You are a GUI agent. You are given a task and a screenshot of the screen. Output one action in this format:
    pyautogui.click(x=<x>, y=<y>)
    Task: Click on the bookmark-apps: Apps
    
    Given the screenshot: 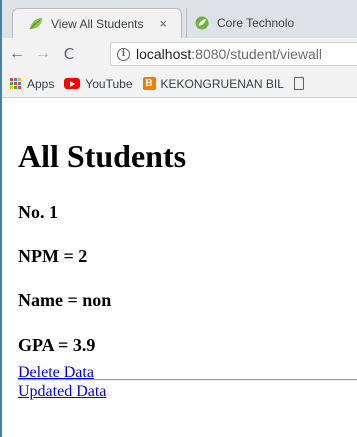 What is the action you would take?
    pyautogui.click(x=32, y=84)
    